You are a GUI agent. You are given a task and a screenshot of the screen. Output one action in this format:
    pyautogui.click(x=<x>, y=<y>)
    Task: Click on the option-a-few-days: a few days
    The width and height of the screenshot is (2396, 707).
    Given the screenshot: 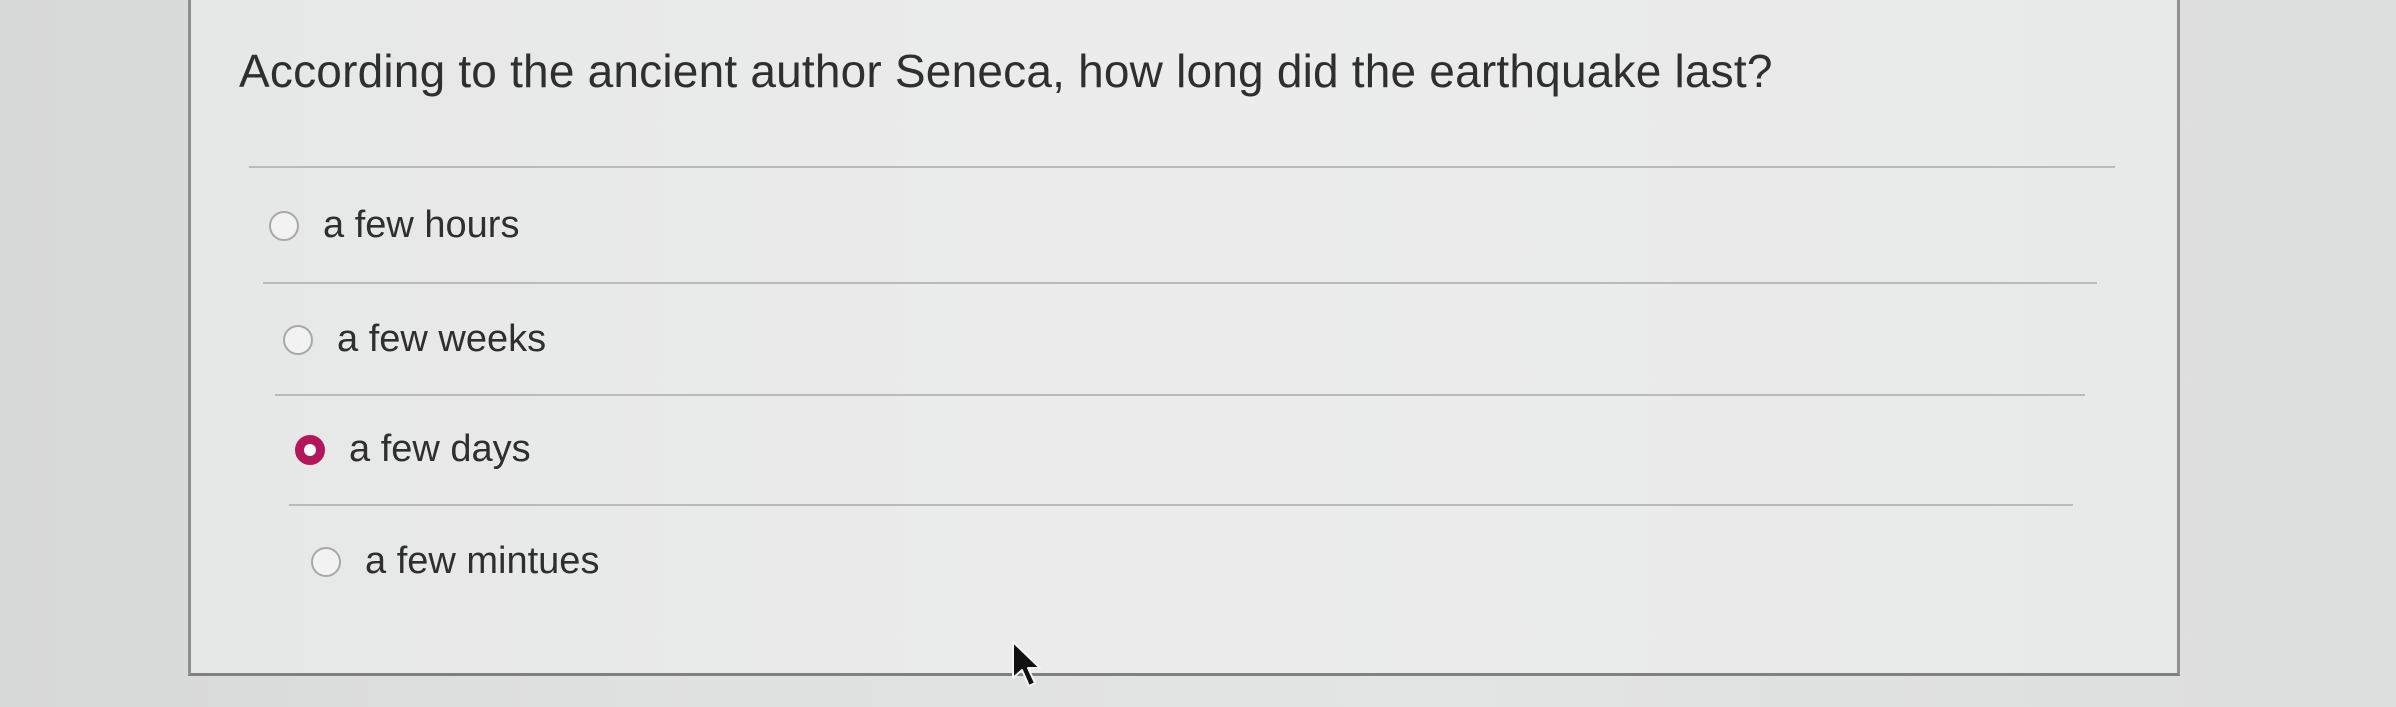 What is the action you would take?
    pyautogui.click(x=413, y=449)
    